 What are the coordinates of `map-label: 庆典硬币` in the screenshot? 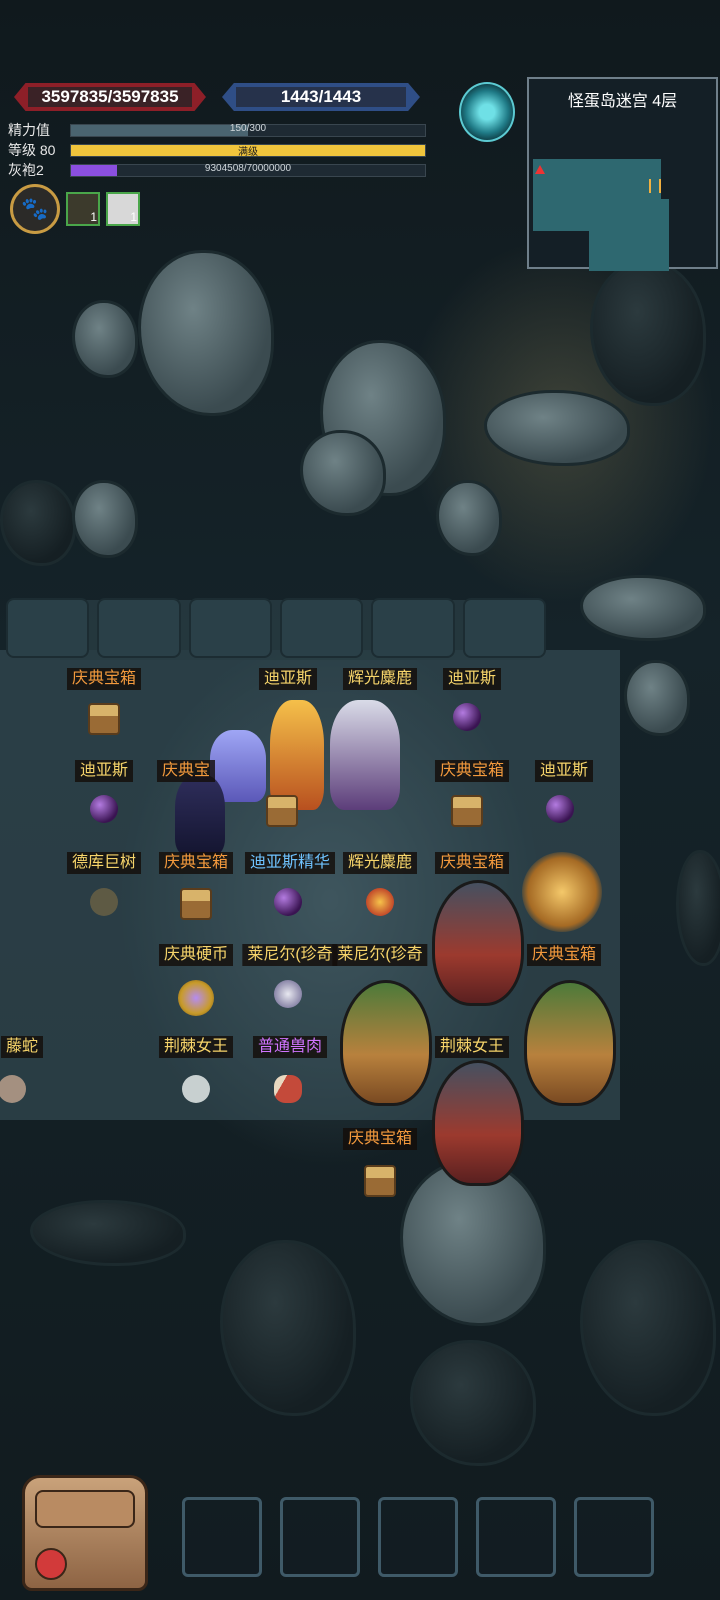 It's located at (196, 955).